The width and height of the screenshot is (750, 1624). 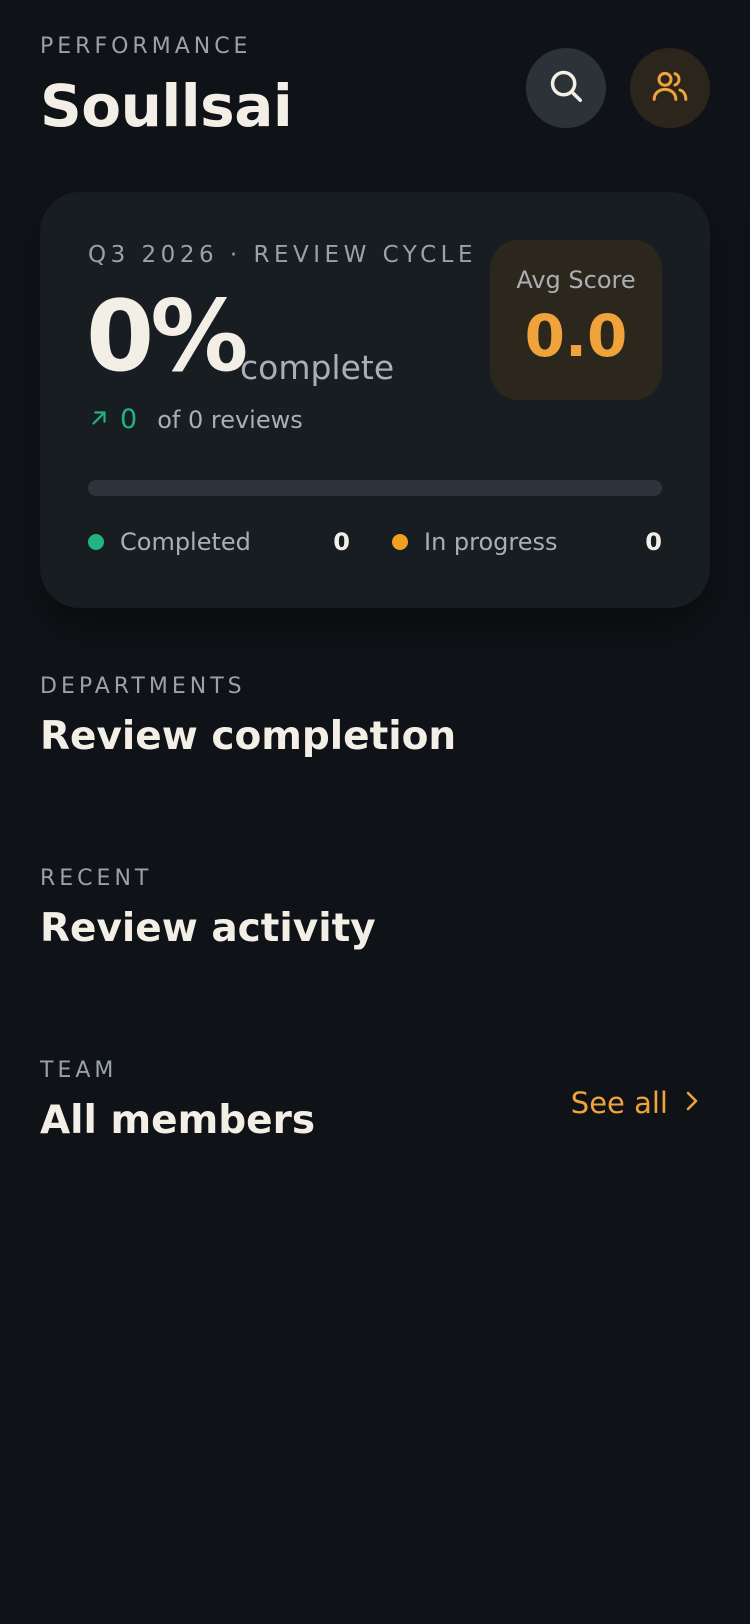 What do you see at coordinates (230, 419) in the screenshot?
I see `trend-text: of 0 reviews` at bounding box center [230, 419].